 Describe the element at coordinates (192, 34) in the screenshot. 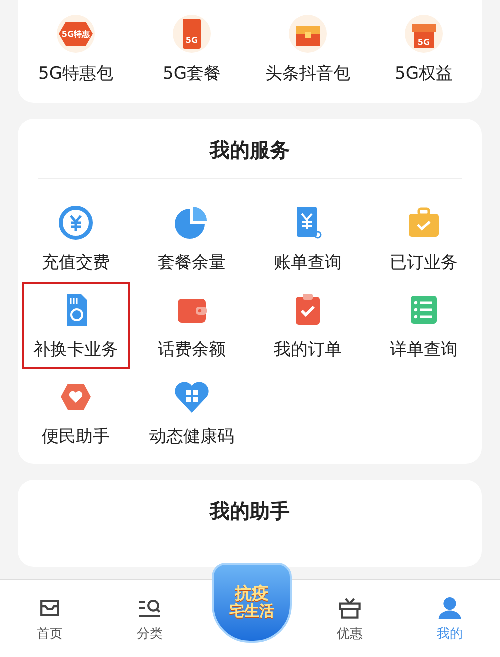

I see `phone-icon: 5G` at that location.